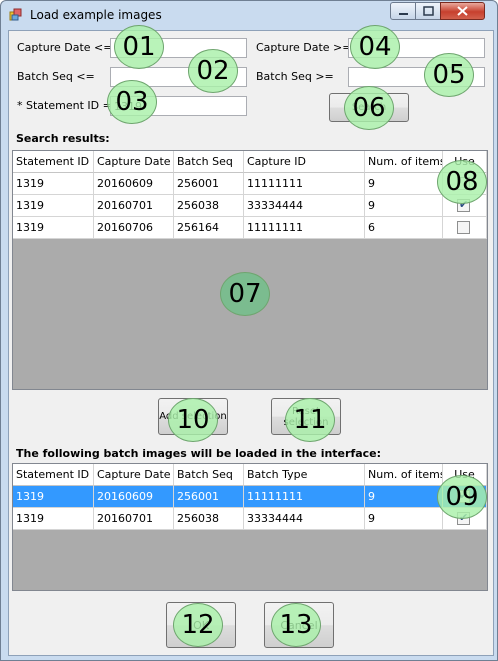 The width and height of the screenshot is (498, 661). I want to click on callout-06: 06, so click(369, 108).